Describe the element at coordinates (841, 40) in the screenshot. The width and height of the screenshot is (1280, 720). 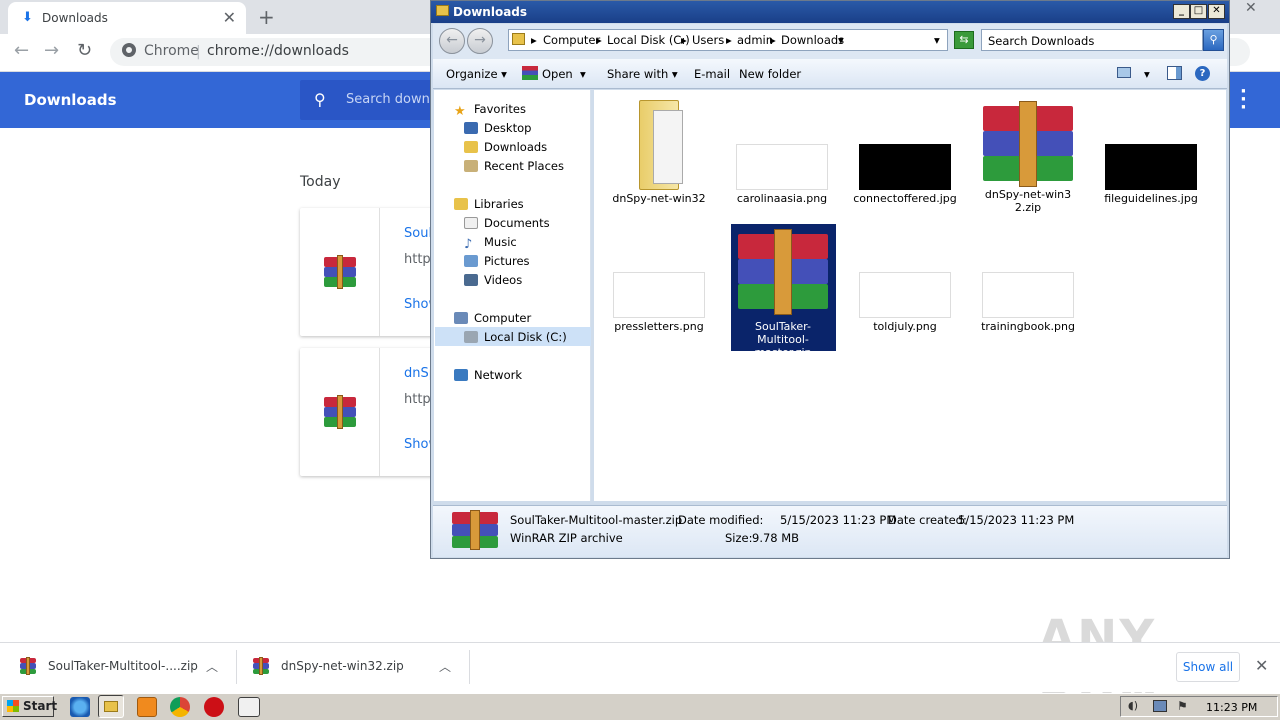
I see `breadcrumb-arrow-icon: ▾` at that location.